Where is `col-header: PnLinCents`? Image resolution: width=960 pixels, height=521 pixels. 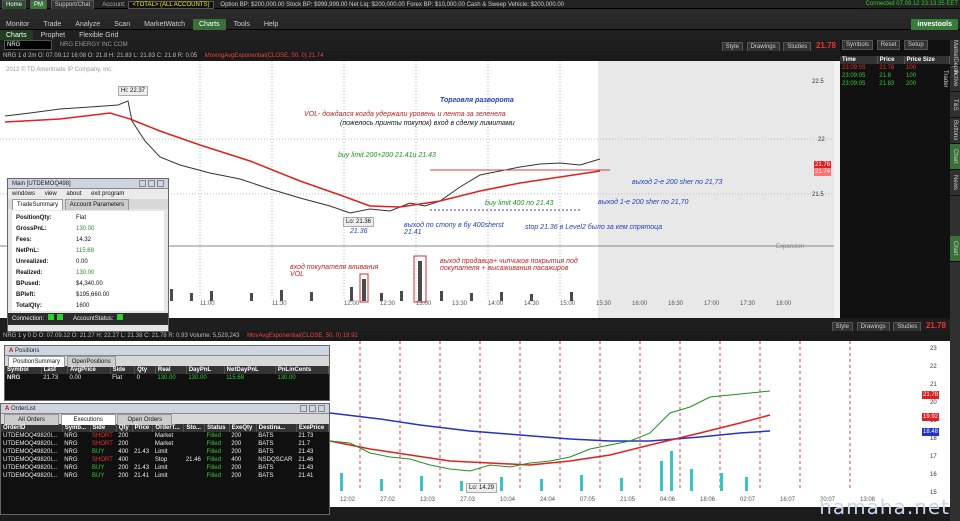
col-header: PnLinCents is located at coordinates (302, 370).